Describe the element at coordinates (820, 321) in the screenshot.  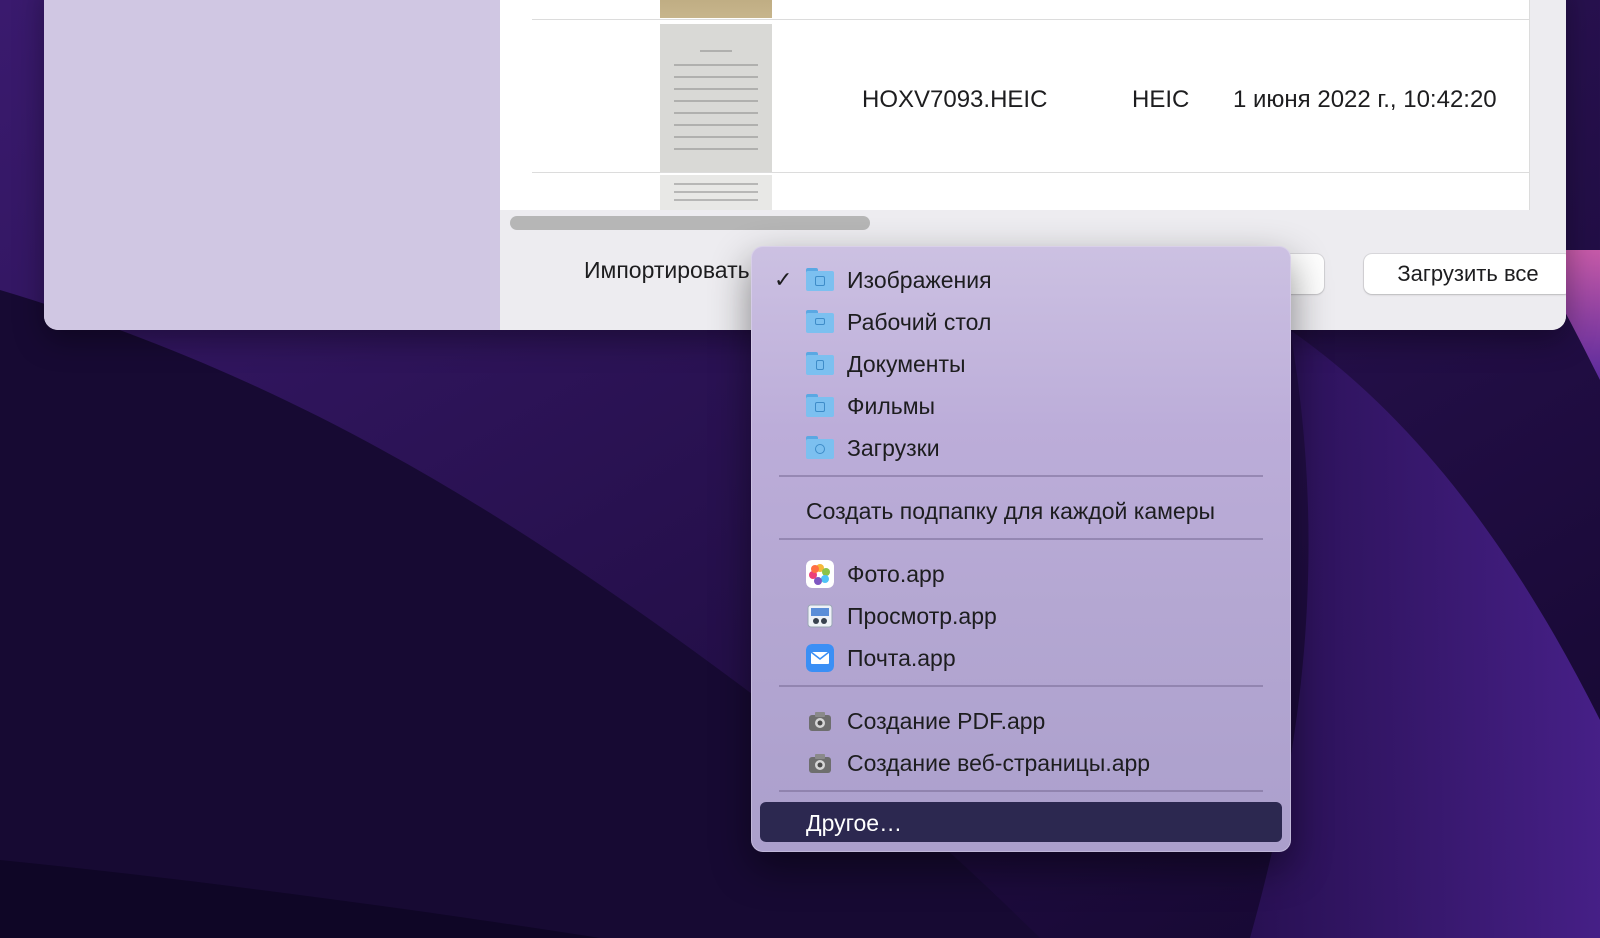
I see `desktop-folder-icon` at that location.